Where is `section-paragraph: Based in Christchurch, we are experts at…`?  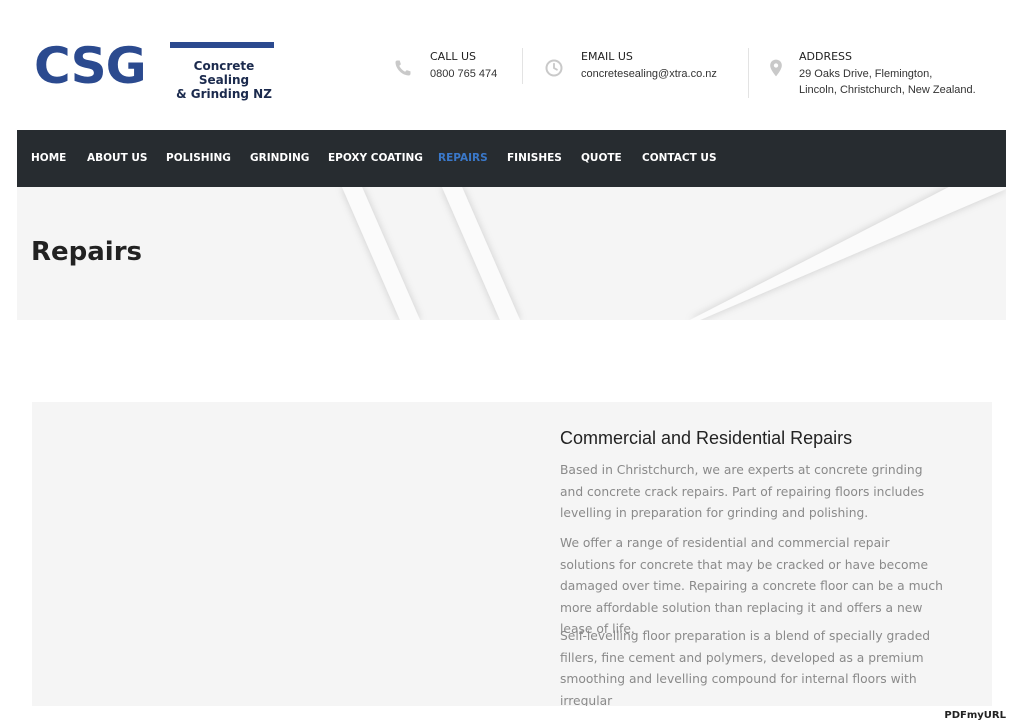 section-paragraph: Based in Christchurch, we are experts at… is located at coordinates (742, 491).